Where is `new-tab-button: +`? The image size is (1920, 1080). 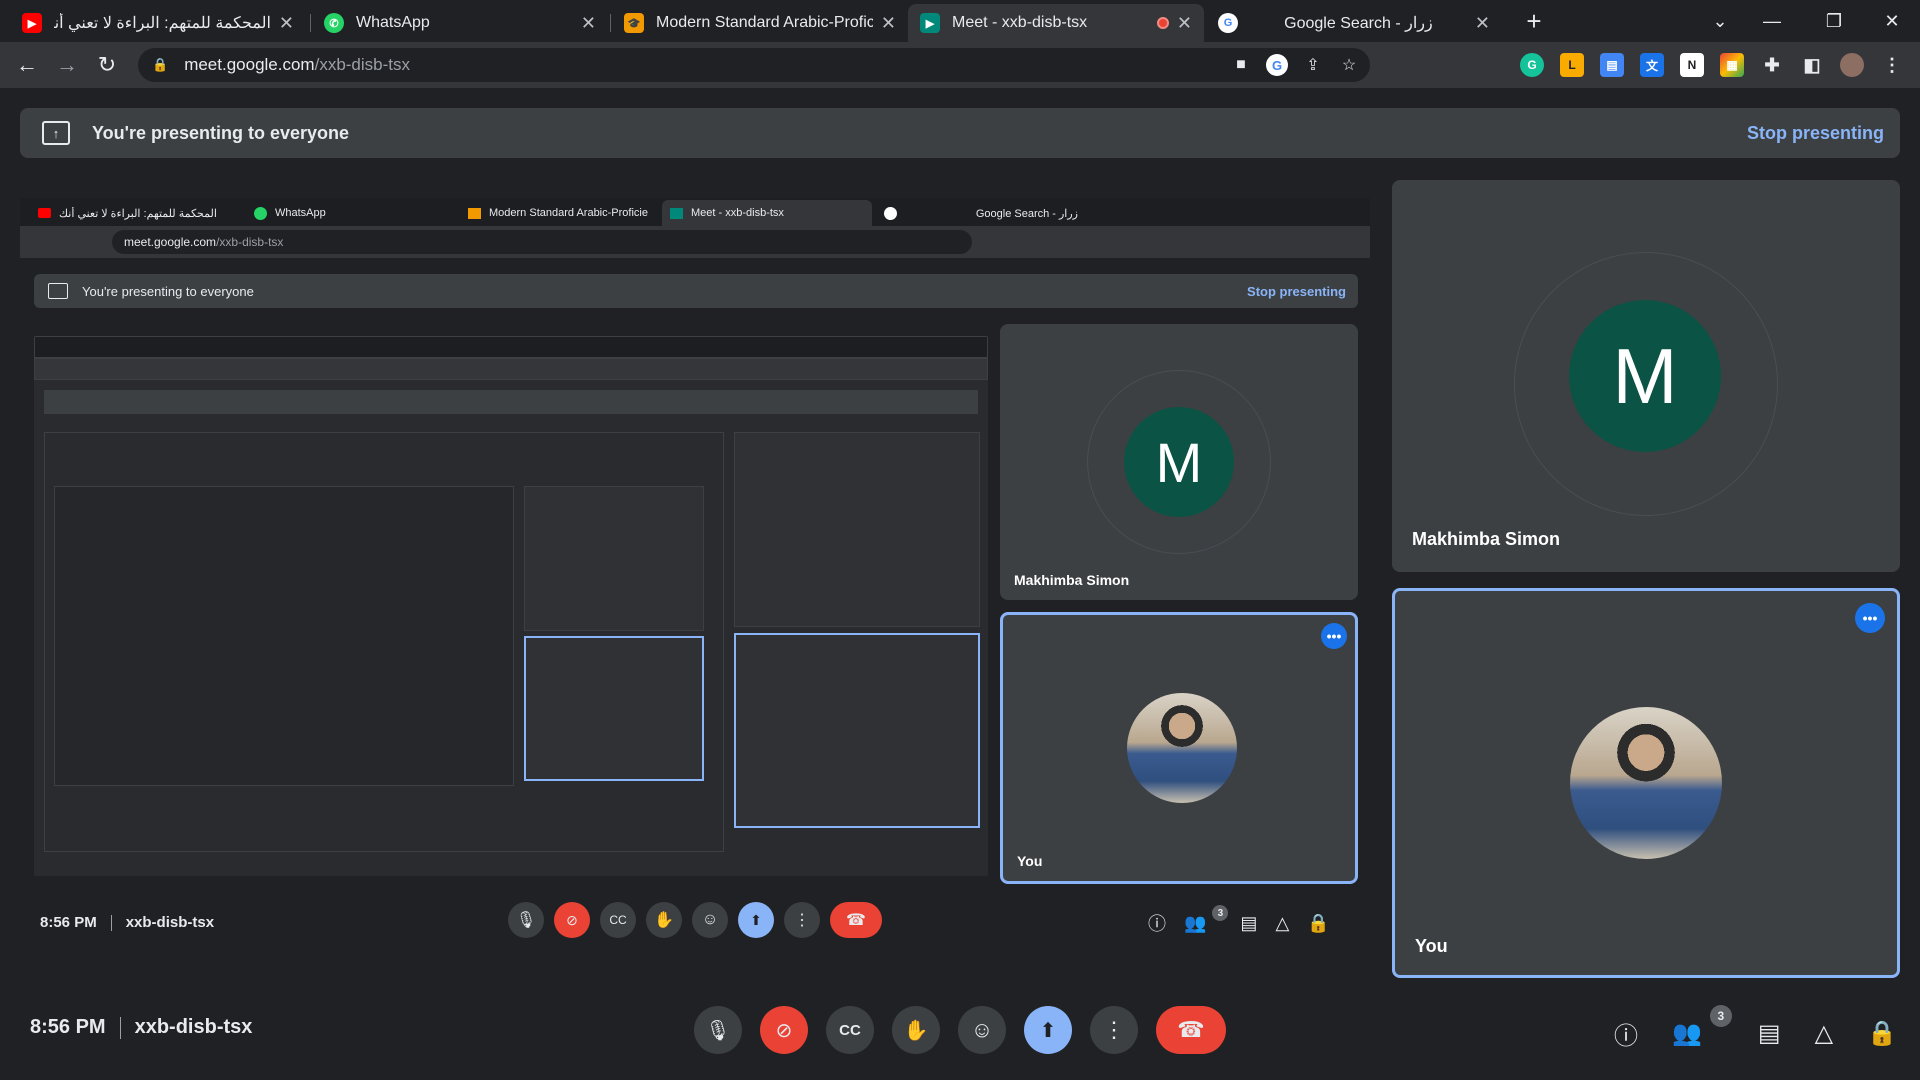
new-tab-button: + is located at coordinates (1534, 22).